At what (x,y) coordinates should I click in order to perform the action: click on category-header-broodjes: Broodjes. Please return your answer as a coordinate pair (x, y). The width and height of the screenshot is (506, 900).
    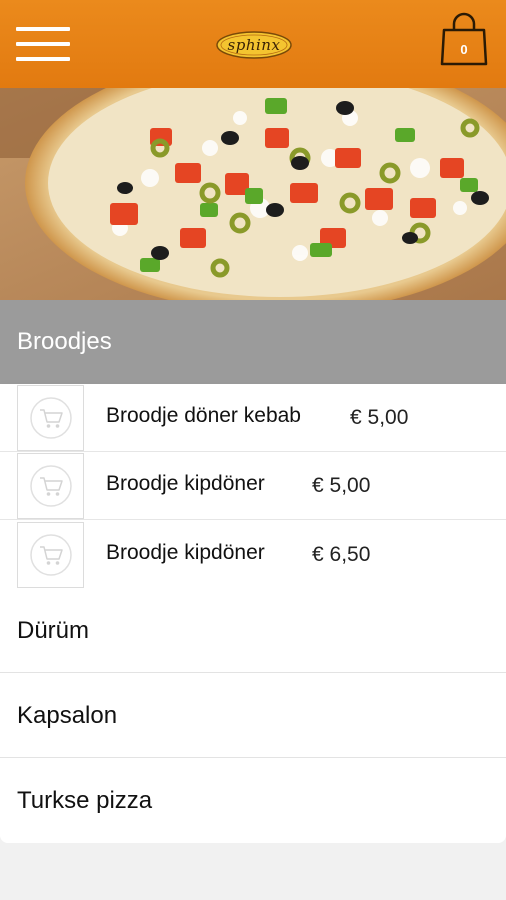
    Looking at the image, I should click on (253, 342).